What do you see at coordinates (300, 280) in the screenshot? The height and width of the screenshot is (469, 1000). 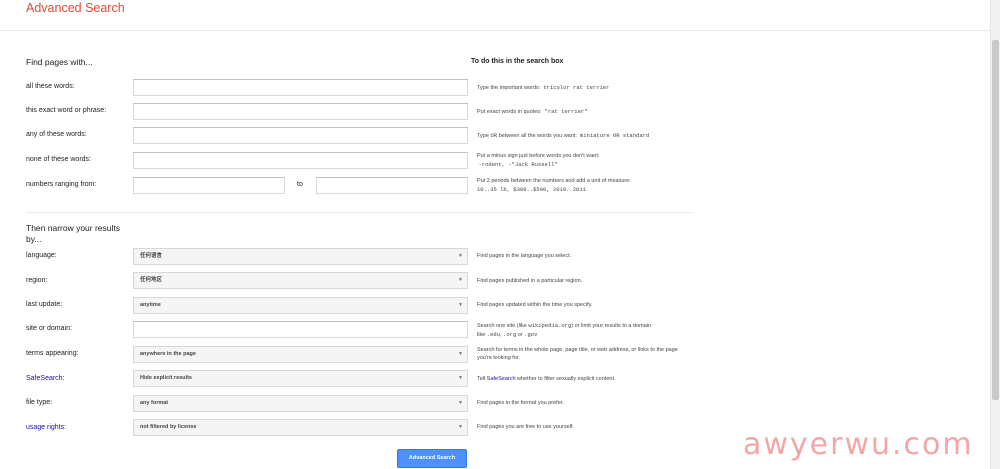 I see `region-select: 任何地区 ▼` at bounding box center [300, 280].